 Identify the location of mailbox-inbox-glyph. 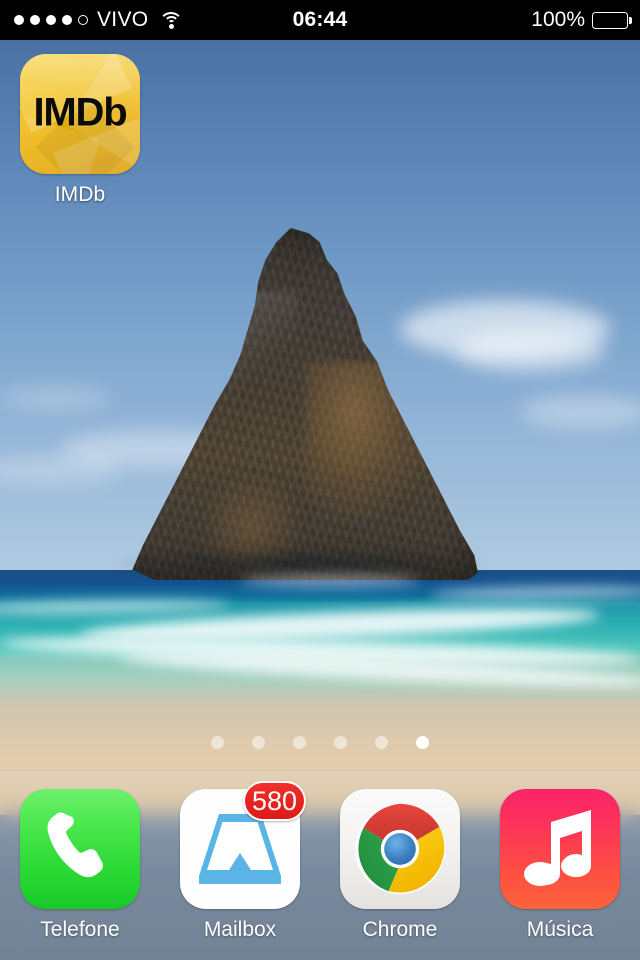
(240, 849).